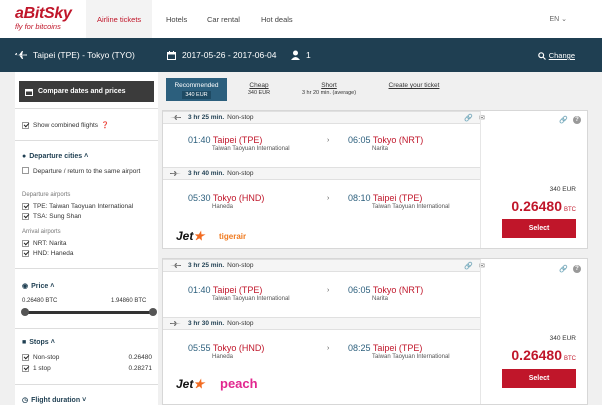  What do you see at coordinates (554, 19) in the screenshot?
I see `language-label: EN` at bounding box center [554, 19].